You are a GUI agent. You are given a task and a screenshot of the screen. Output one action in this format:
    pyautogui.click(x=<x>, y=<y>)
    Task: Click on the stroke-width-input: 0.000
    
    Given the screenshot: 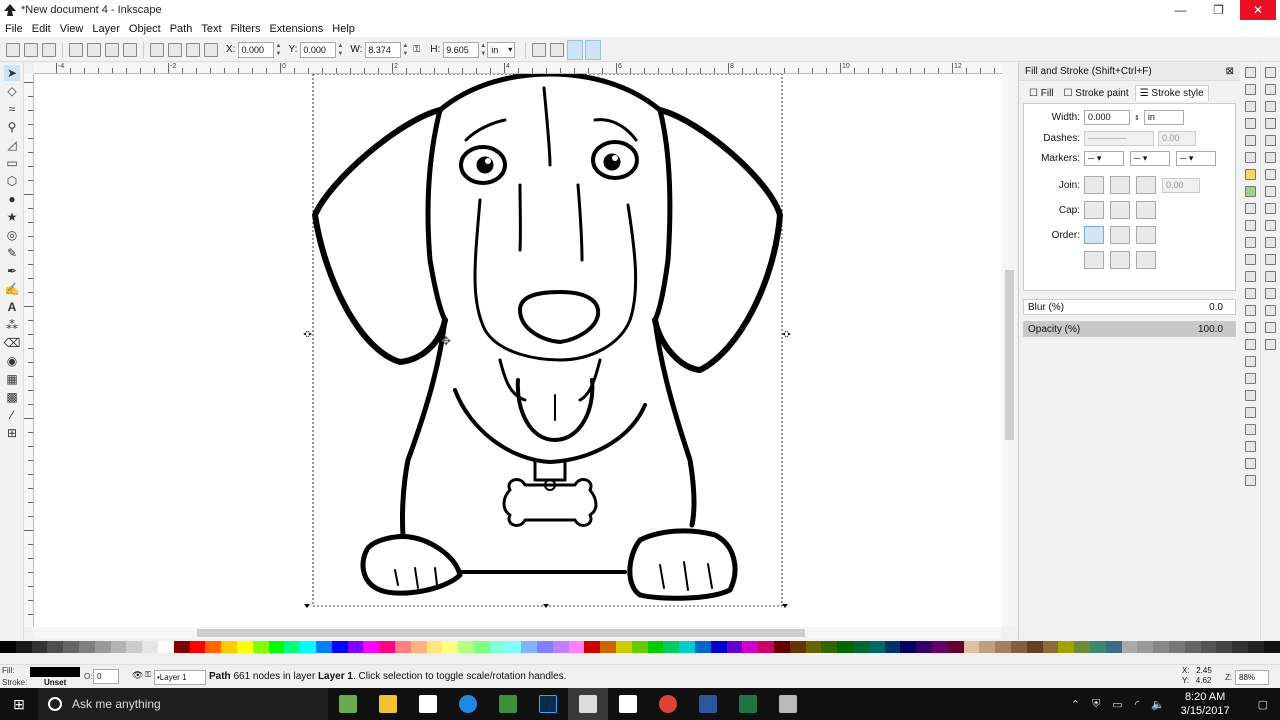 What is the action you would take?
    pyautogui.click(x=1107, y=117)
    